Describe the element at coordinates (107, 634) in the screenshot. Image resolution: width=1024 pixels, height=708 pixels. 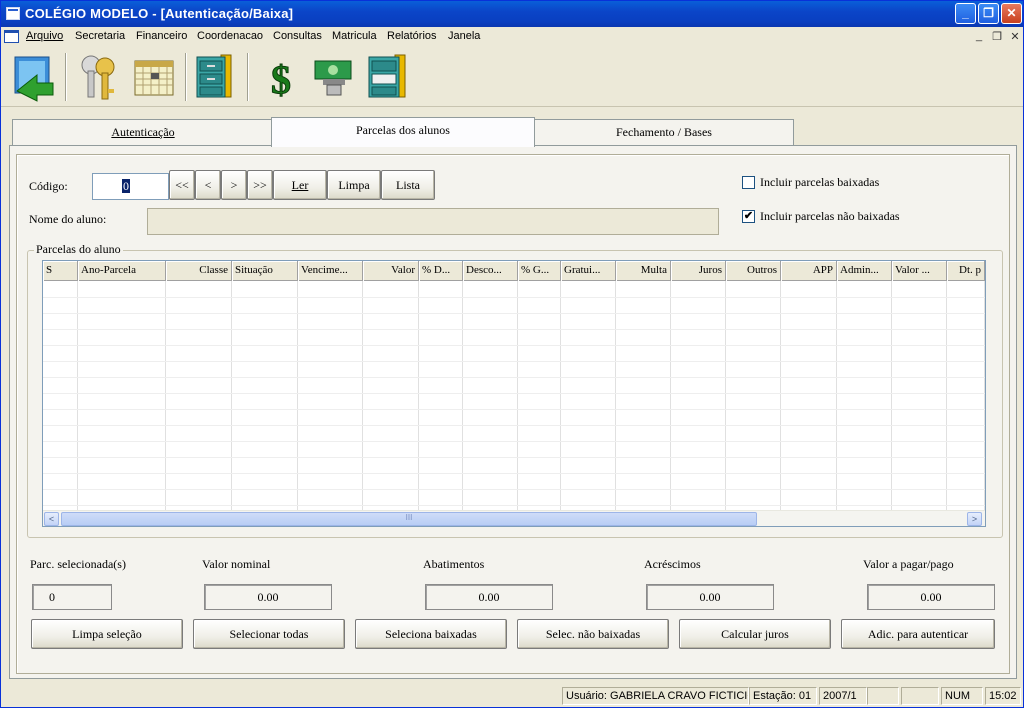
I see `limpa-selecao-button: Limpa seleção` at that location.